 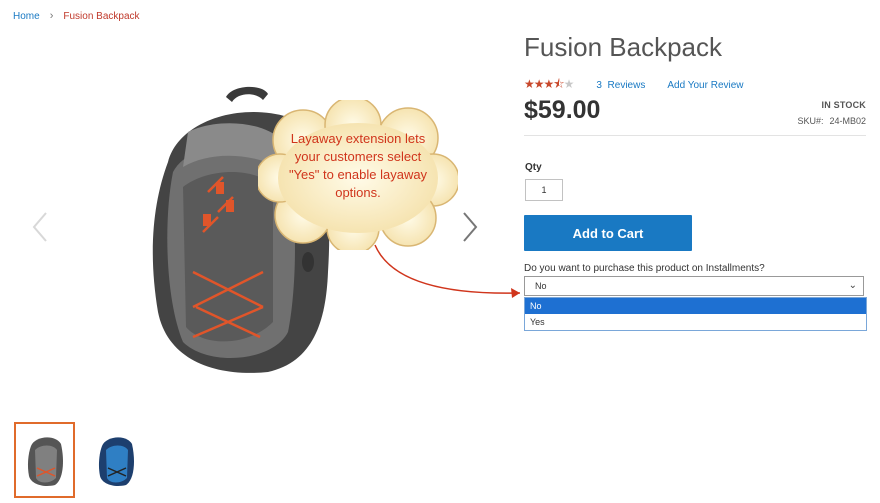 I want to click on callout-line: "Yes" to enable layaway, so click(x=358, y=174).